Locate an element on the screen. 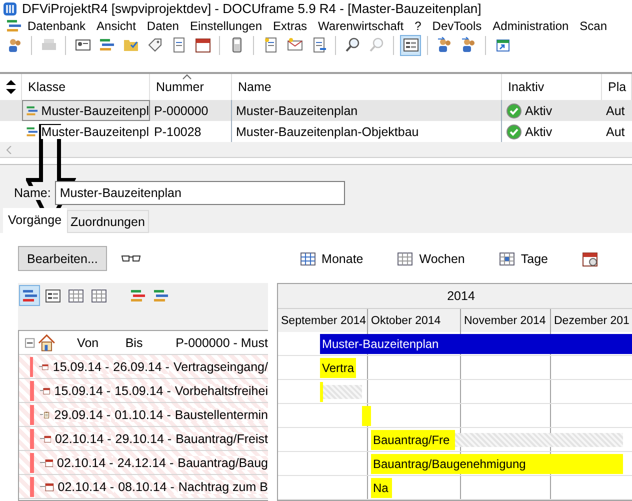 The image size is (632, 501). calendar-icon is located at coordinates (202, 45).